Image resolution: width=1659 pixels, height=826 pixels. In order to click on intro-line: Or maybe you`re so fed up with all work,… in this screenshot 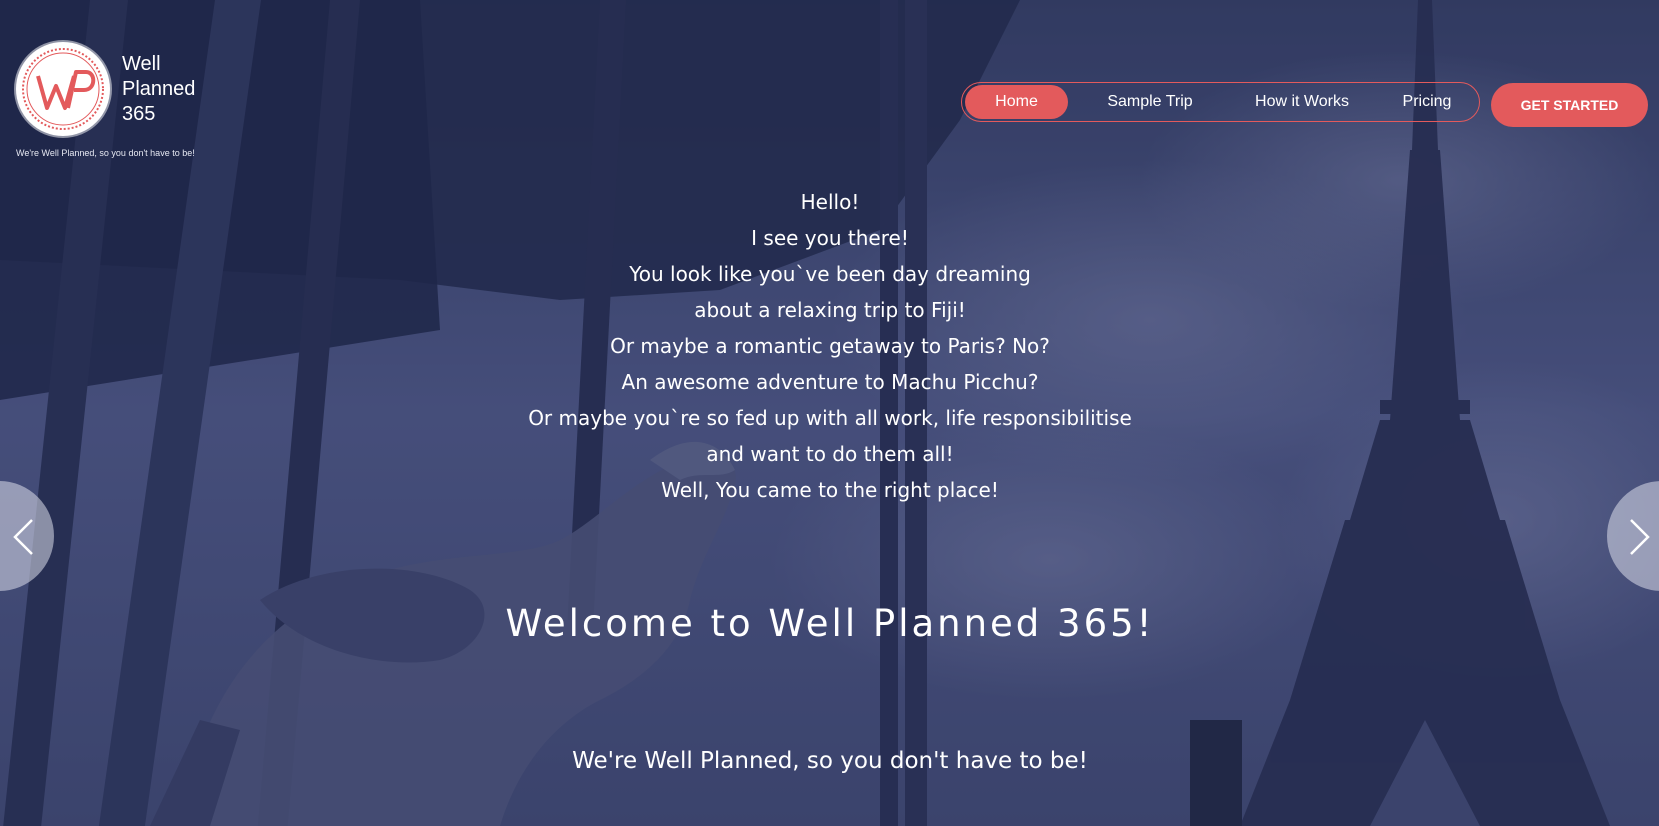, I will do `click(830, 418)`.